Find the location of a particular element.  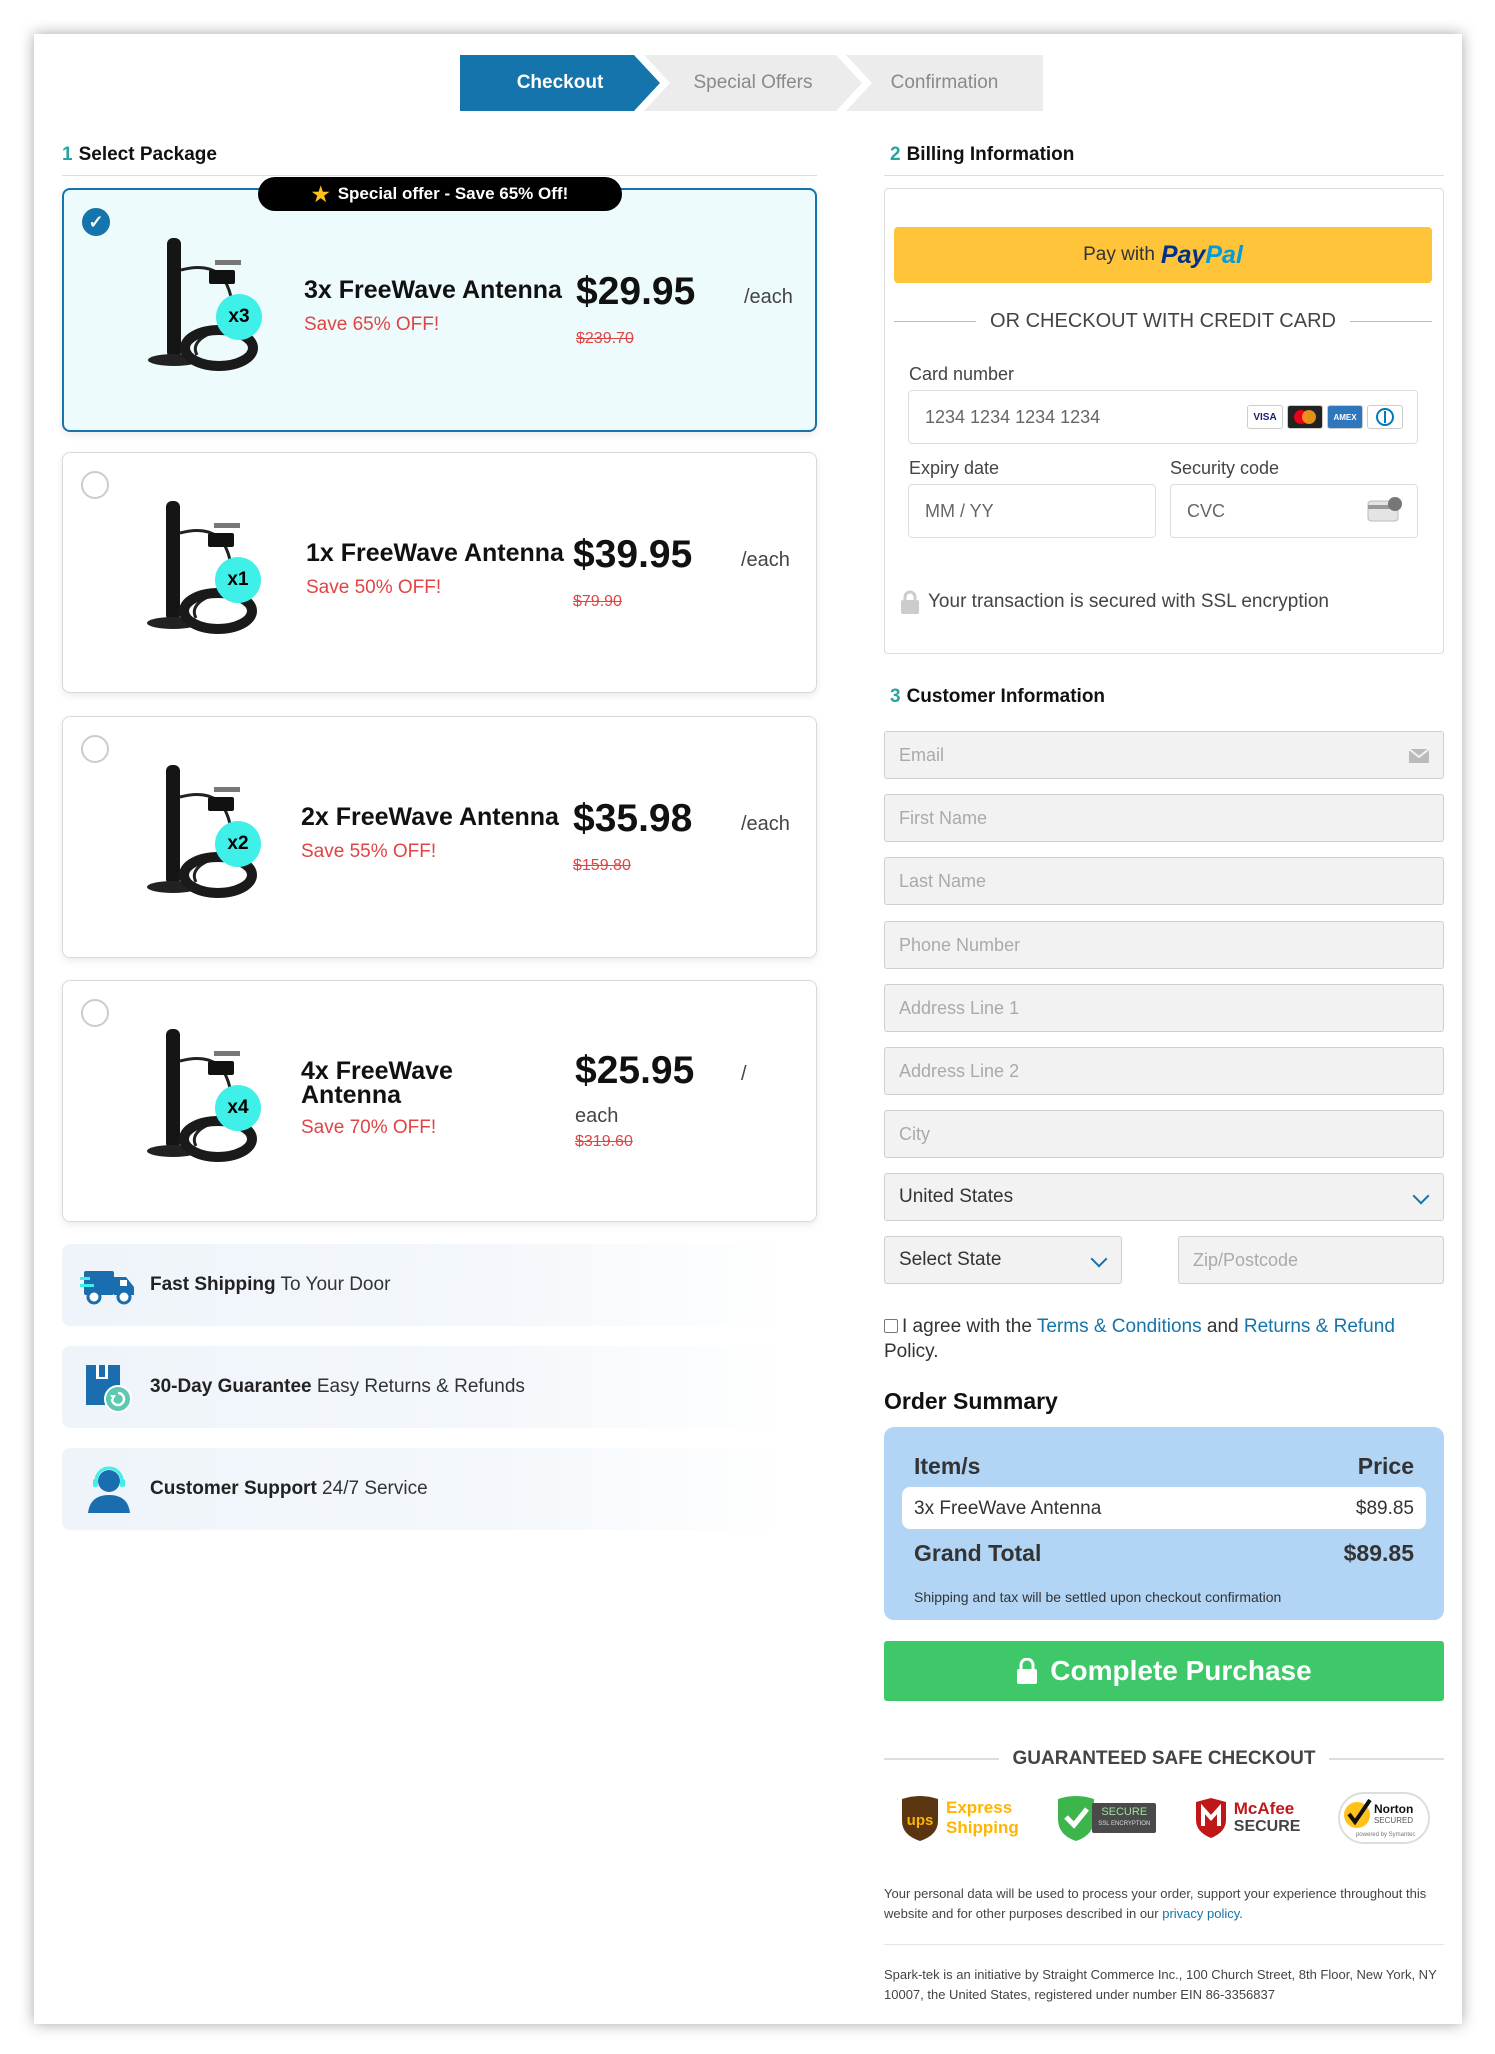

feature-text: Fast Shipping To Your Door is located at coordinates (270, 1285).